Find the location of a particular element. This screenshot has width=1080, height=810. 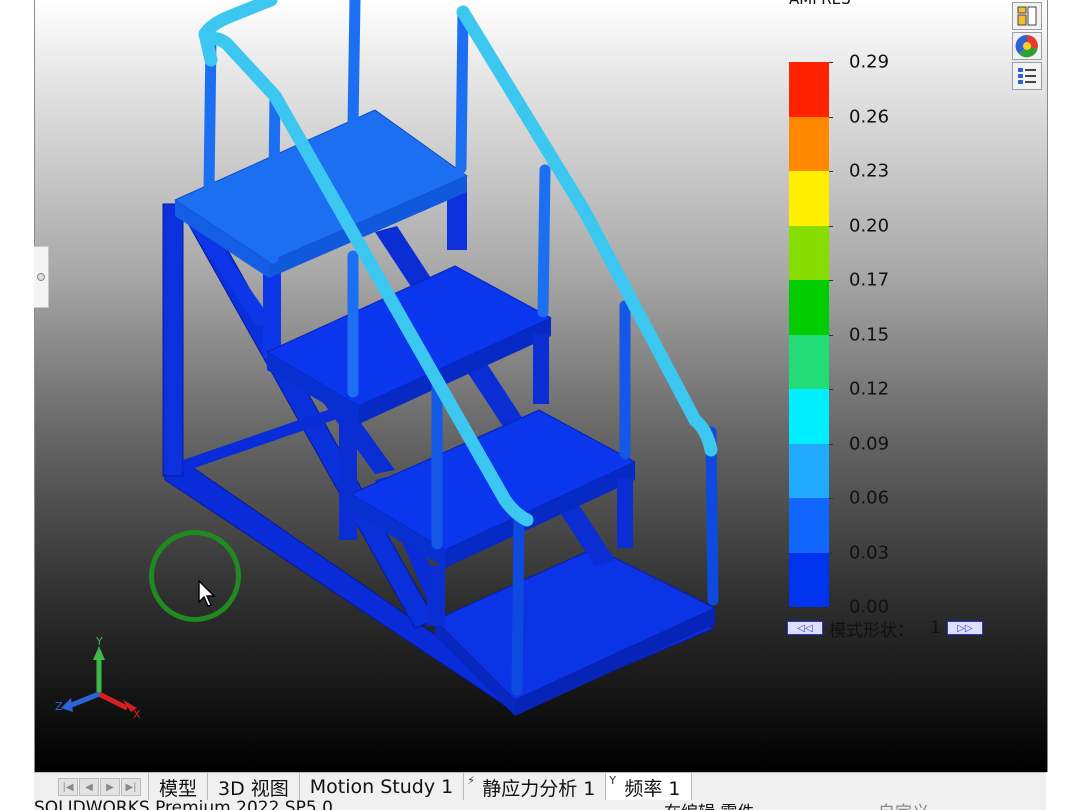

legend-tick-label: 0.12 is located at coordinates (869, 389).